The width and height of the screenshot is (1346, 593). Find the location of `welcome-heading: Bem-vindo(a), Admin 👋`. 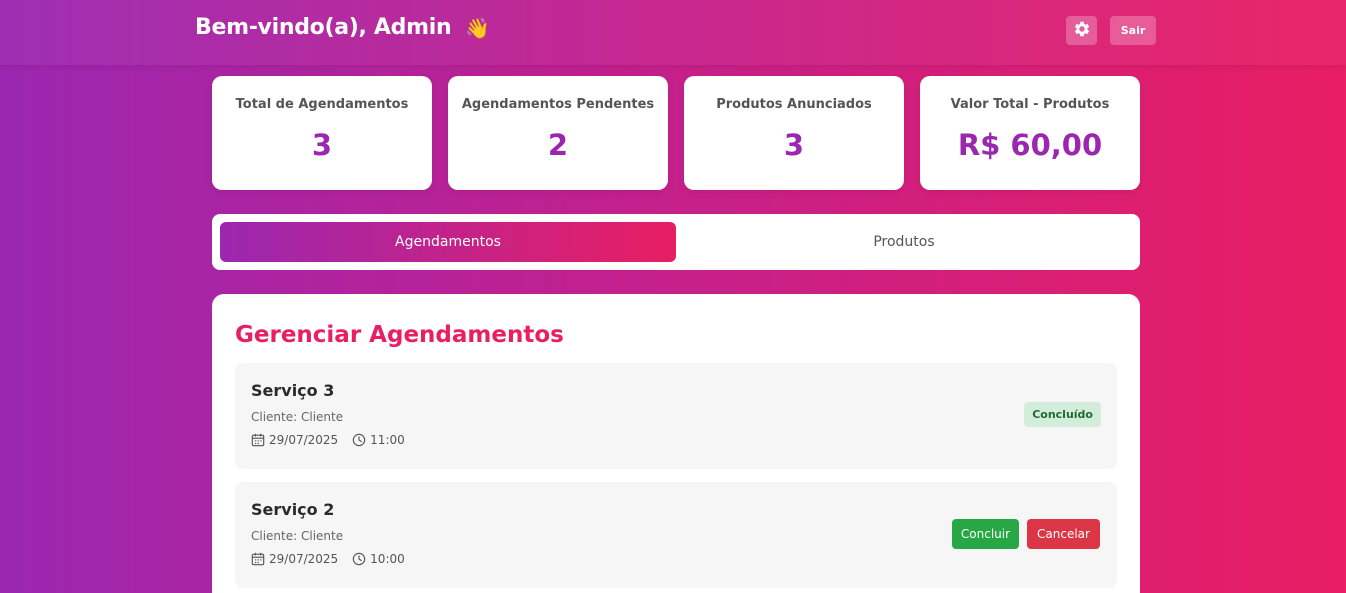

welcome-heading: Bem-vindo(a), Admin 👋 is located at coordinates (342, 27).